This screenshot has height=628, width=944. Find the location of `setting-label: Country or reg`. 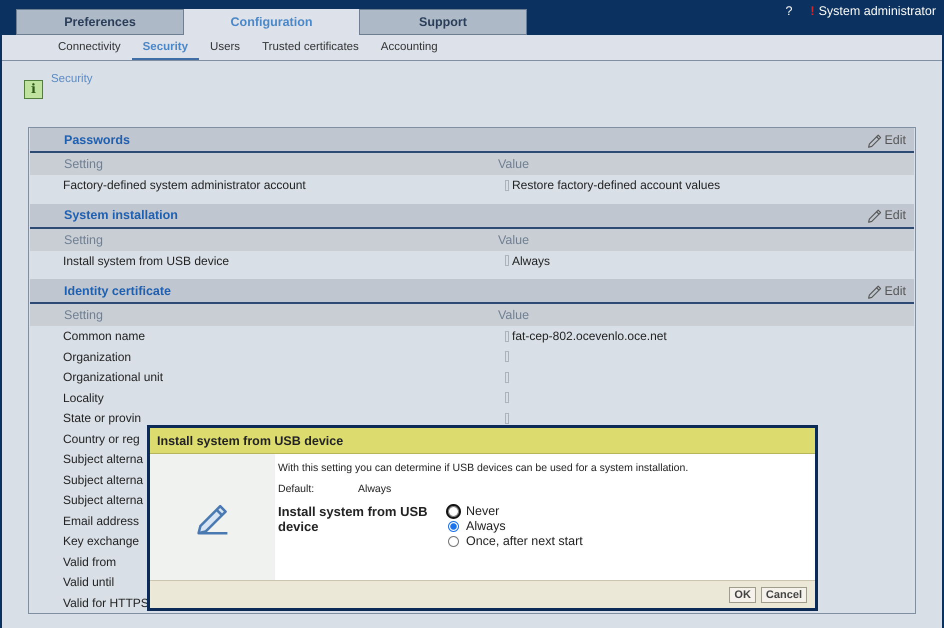

setting-label: Country or reg is located at coordinates (101, 439).